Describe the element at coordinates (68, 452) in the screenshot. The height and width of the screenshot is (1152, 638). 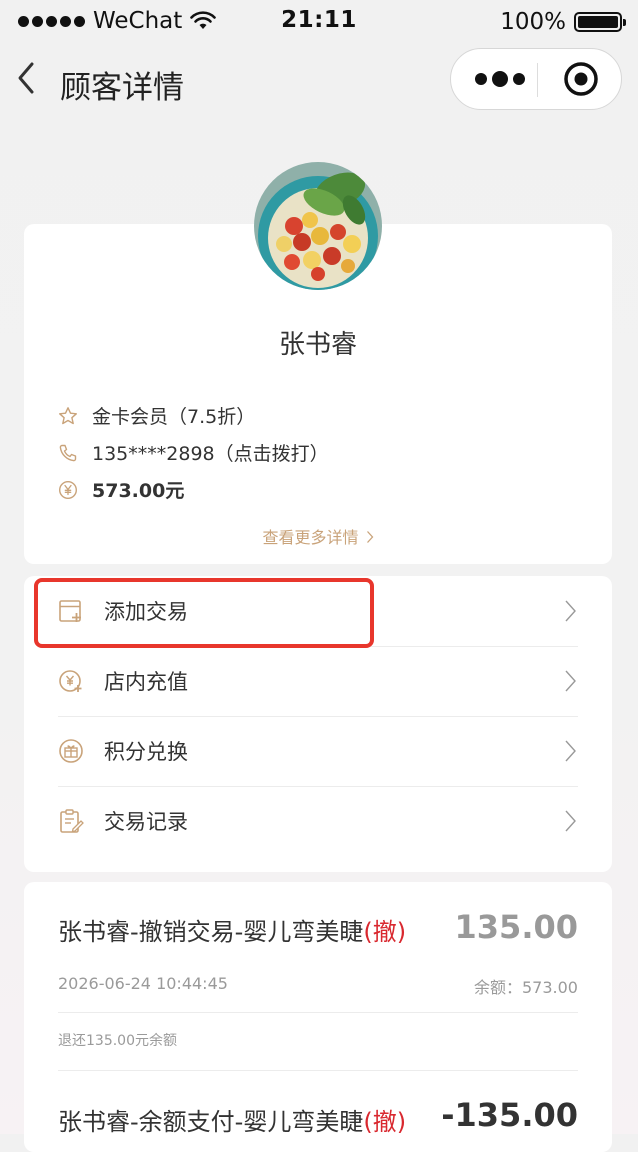
I see `phone-icon` at that location.